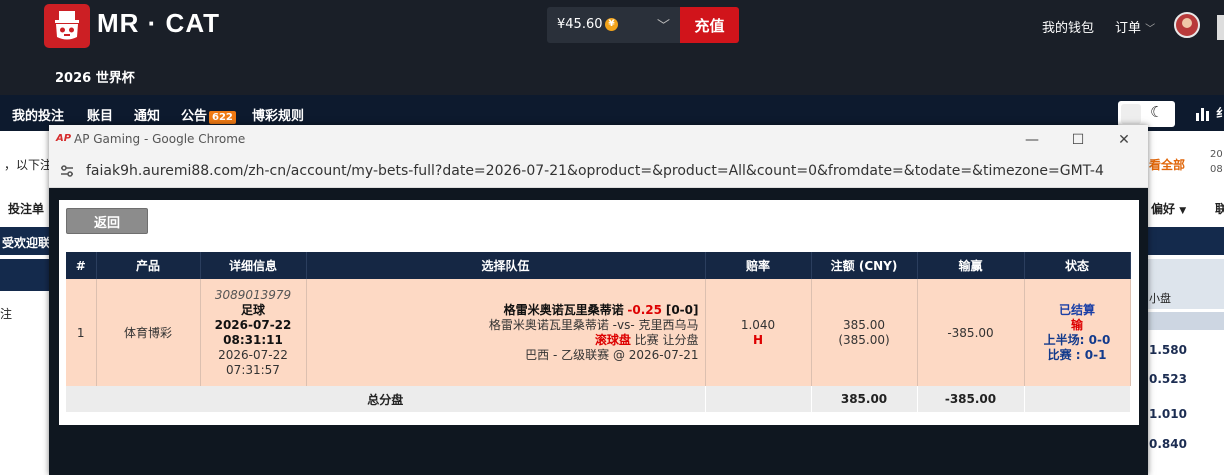  Describe the element at coordinates (194, 116) in the screenshot. I see `nav-announcements-label: 公告` at that location.